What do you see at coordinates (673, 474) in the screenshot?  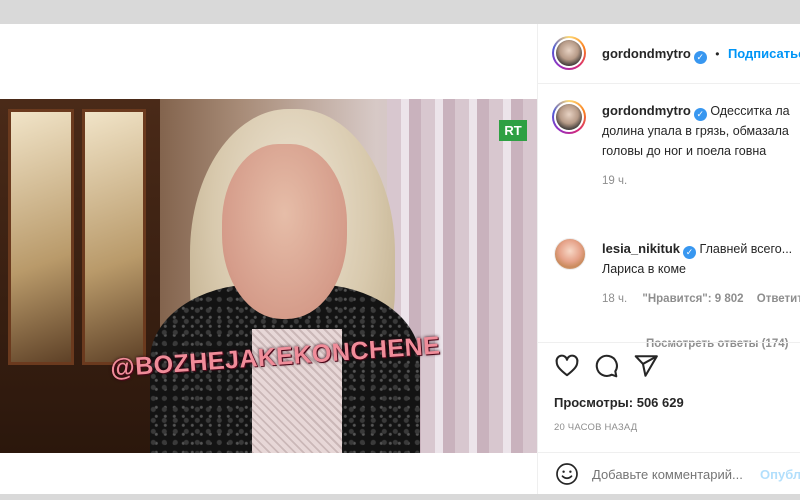 I see `comment-input` at bounding box center [673, 474].